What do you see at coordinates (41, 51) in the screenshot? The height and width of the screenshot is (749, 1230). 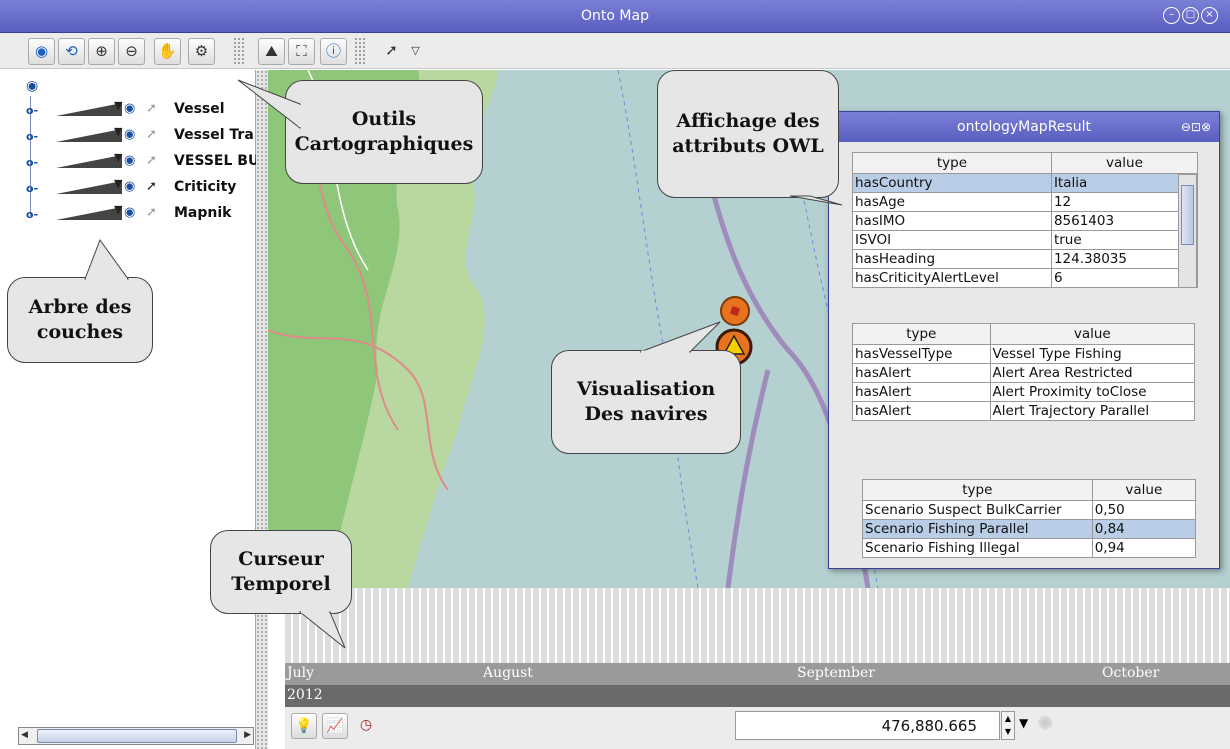 I see `globe-icon: ◉` at bounding box center [41, 51].